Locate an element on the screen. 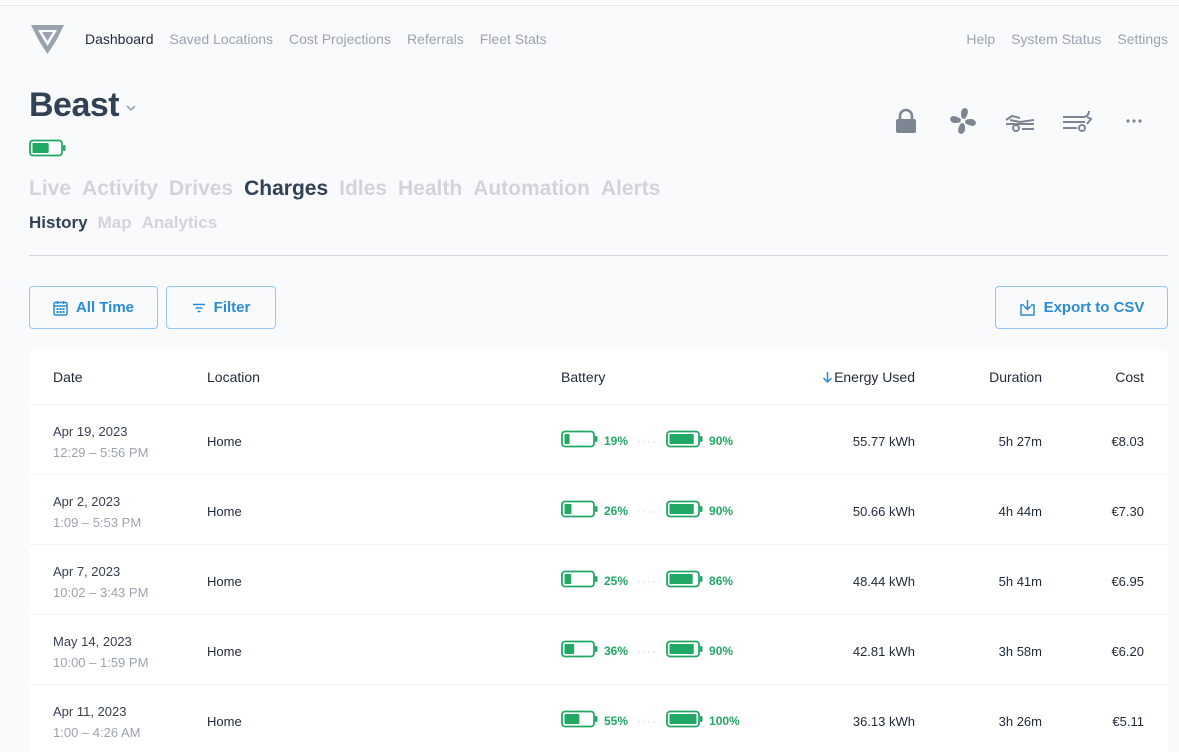 This screenshot has height=752, width=1179. filter-label: Filter is located at coordinates (232, 307).